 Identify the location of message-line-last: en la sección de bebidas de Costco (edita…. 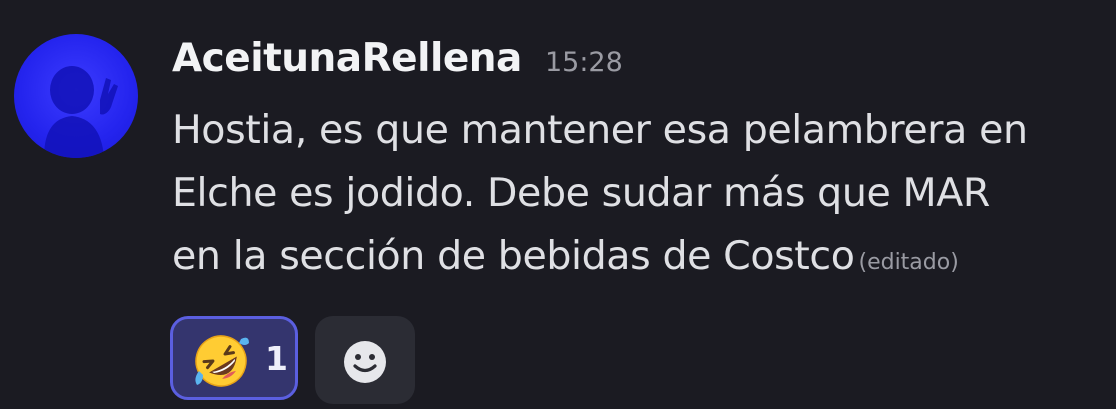
(642, 259).